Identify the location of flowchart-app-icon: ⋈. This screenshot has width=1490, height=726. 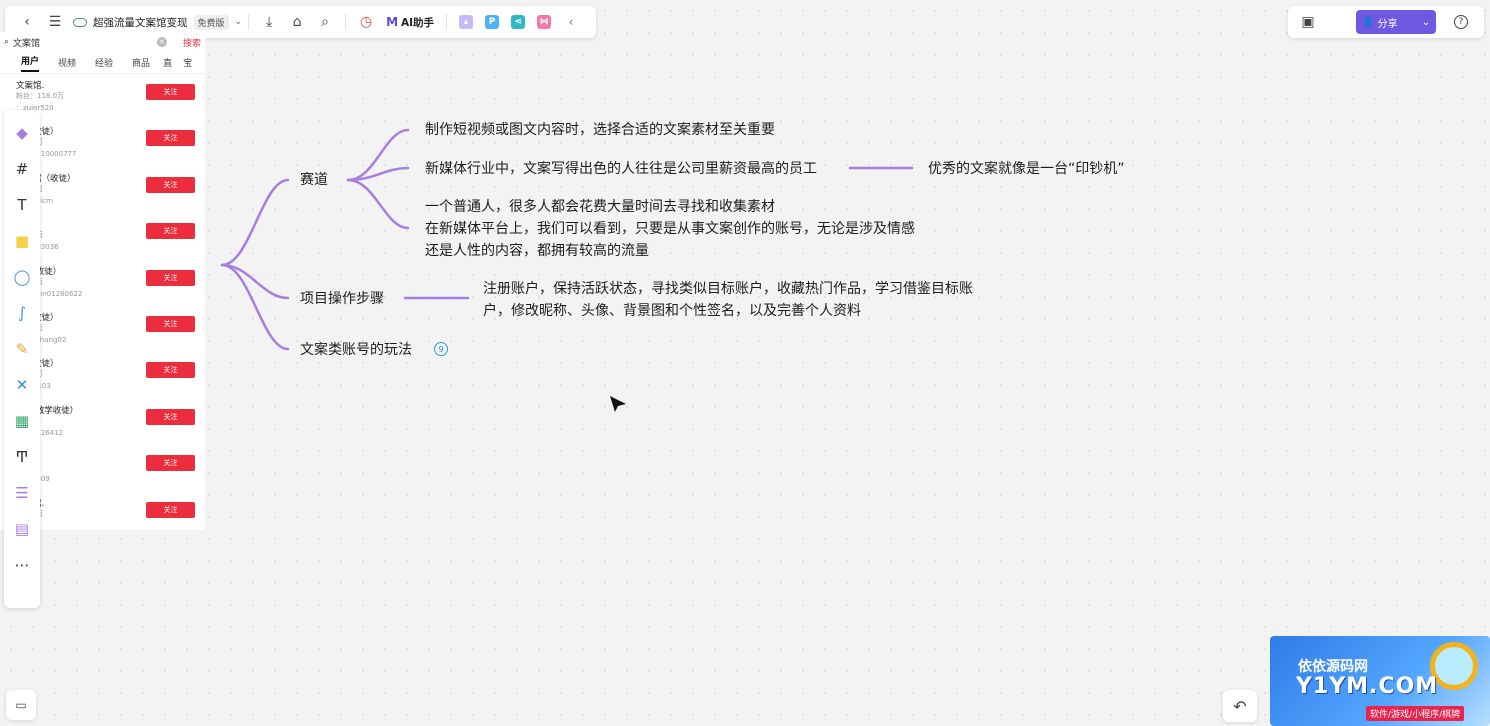
(544, 22).